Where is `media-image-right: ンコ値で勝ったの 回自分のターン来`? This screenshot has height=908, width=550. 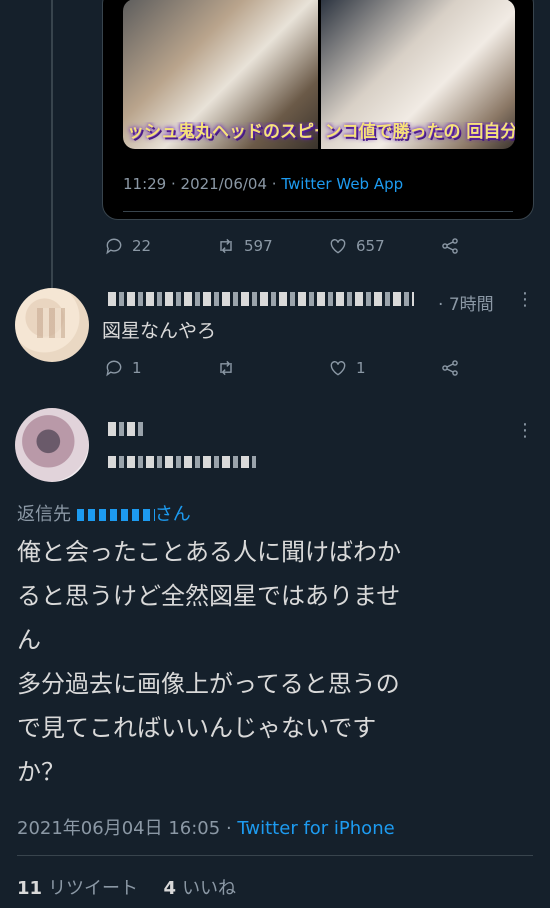
media-image-right: ンコ値で勝ったの 回自分のターン来 is located at coordinates (418, 74).